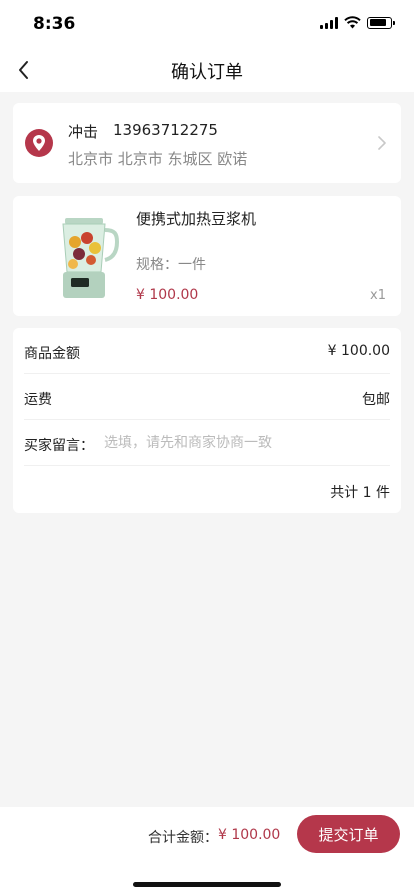 The width and height of the screenshot is (414, 896). I want to click on shipping-row: 运费 包邮, so click(207, 397).